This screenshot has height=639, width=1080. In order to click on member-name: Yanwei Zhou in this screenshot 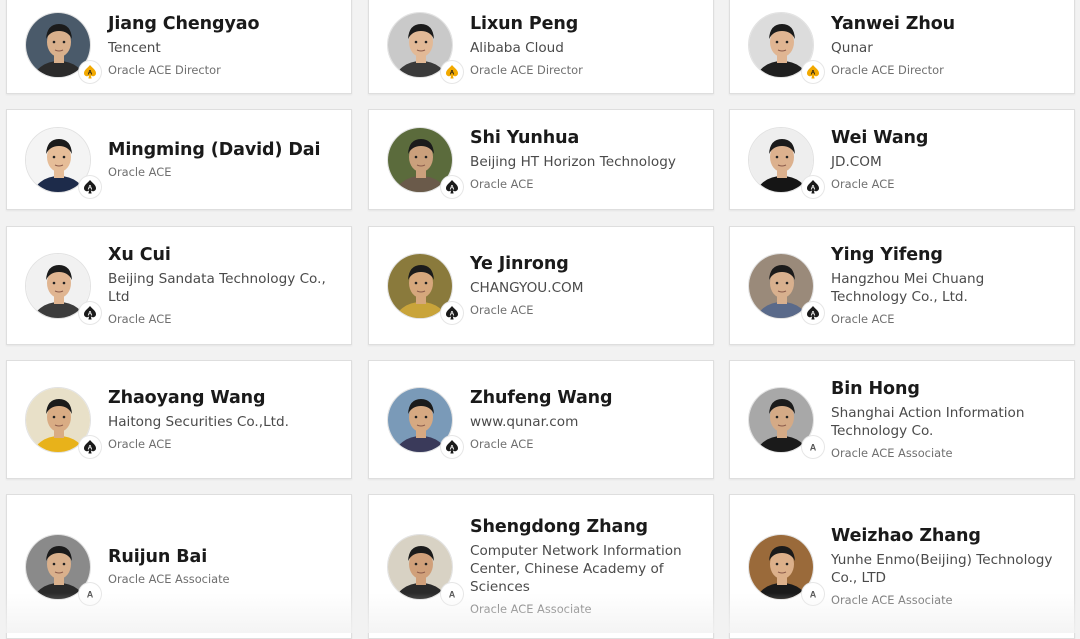, I will do `click(893, 24)`.